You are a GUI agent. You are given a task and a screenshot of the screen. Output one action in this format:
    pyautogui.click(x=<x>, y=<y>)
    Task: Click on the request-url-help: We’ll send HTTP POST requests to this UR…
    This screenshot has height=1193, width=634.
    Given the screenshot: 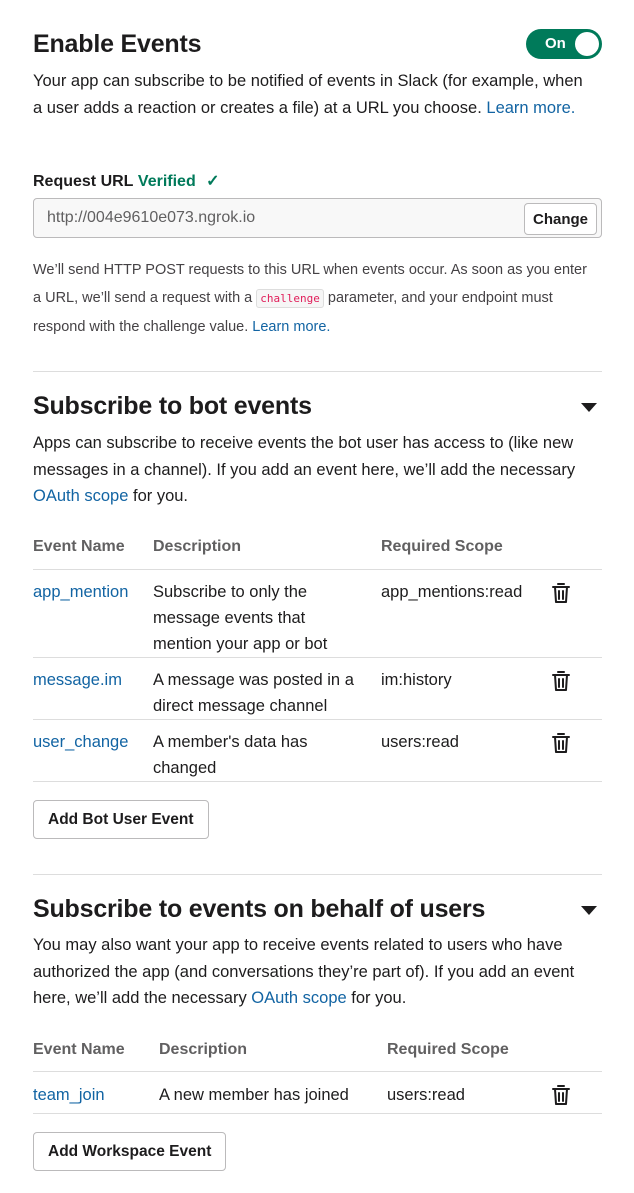 What is the action you would take?
    pyautogui.click(x=315, y=298)
    